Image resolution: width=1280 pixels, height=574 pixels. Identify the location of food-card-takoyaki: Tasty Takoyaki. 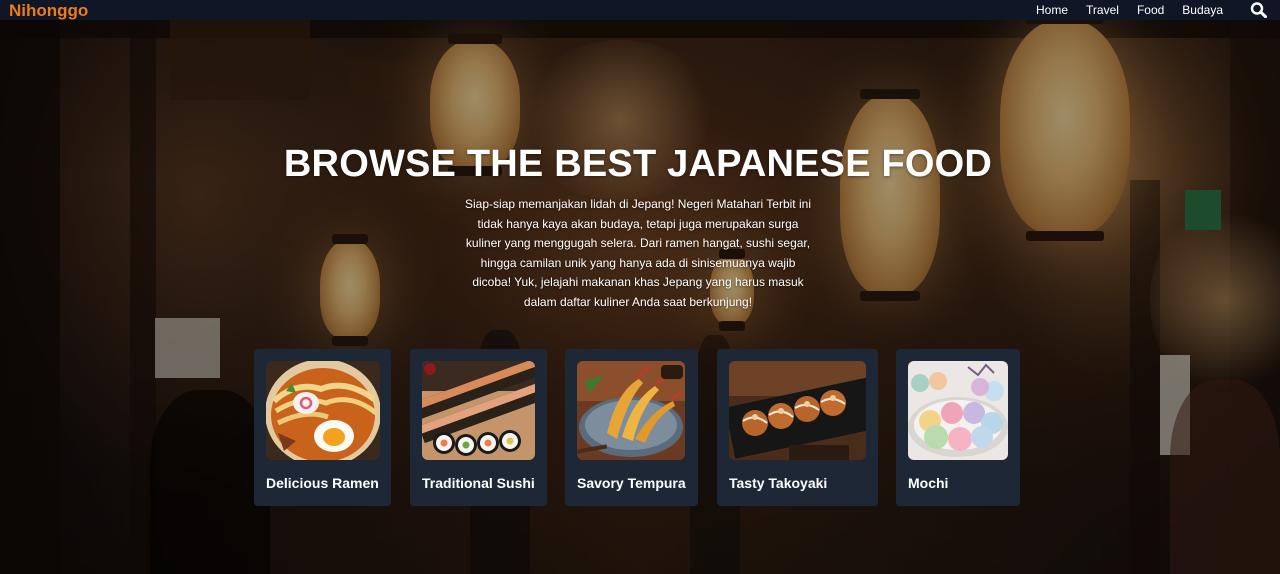
(797, 427).